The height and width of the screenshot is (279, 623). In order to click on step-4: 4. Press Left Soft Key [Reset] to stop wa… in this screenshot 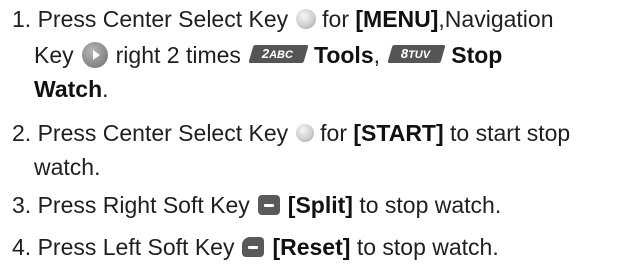, I will do `click(312, 247)`.